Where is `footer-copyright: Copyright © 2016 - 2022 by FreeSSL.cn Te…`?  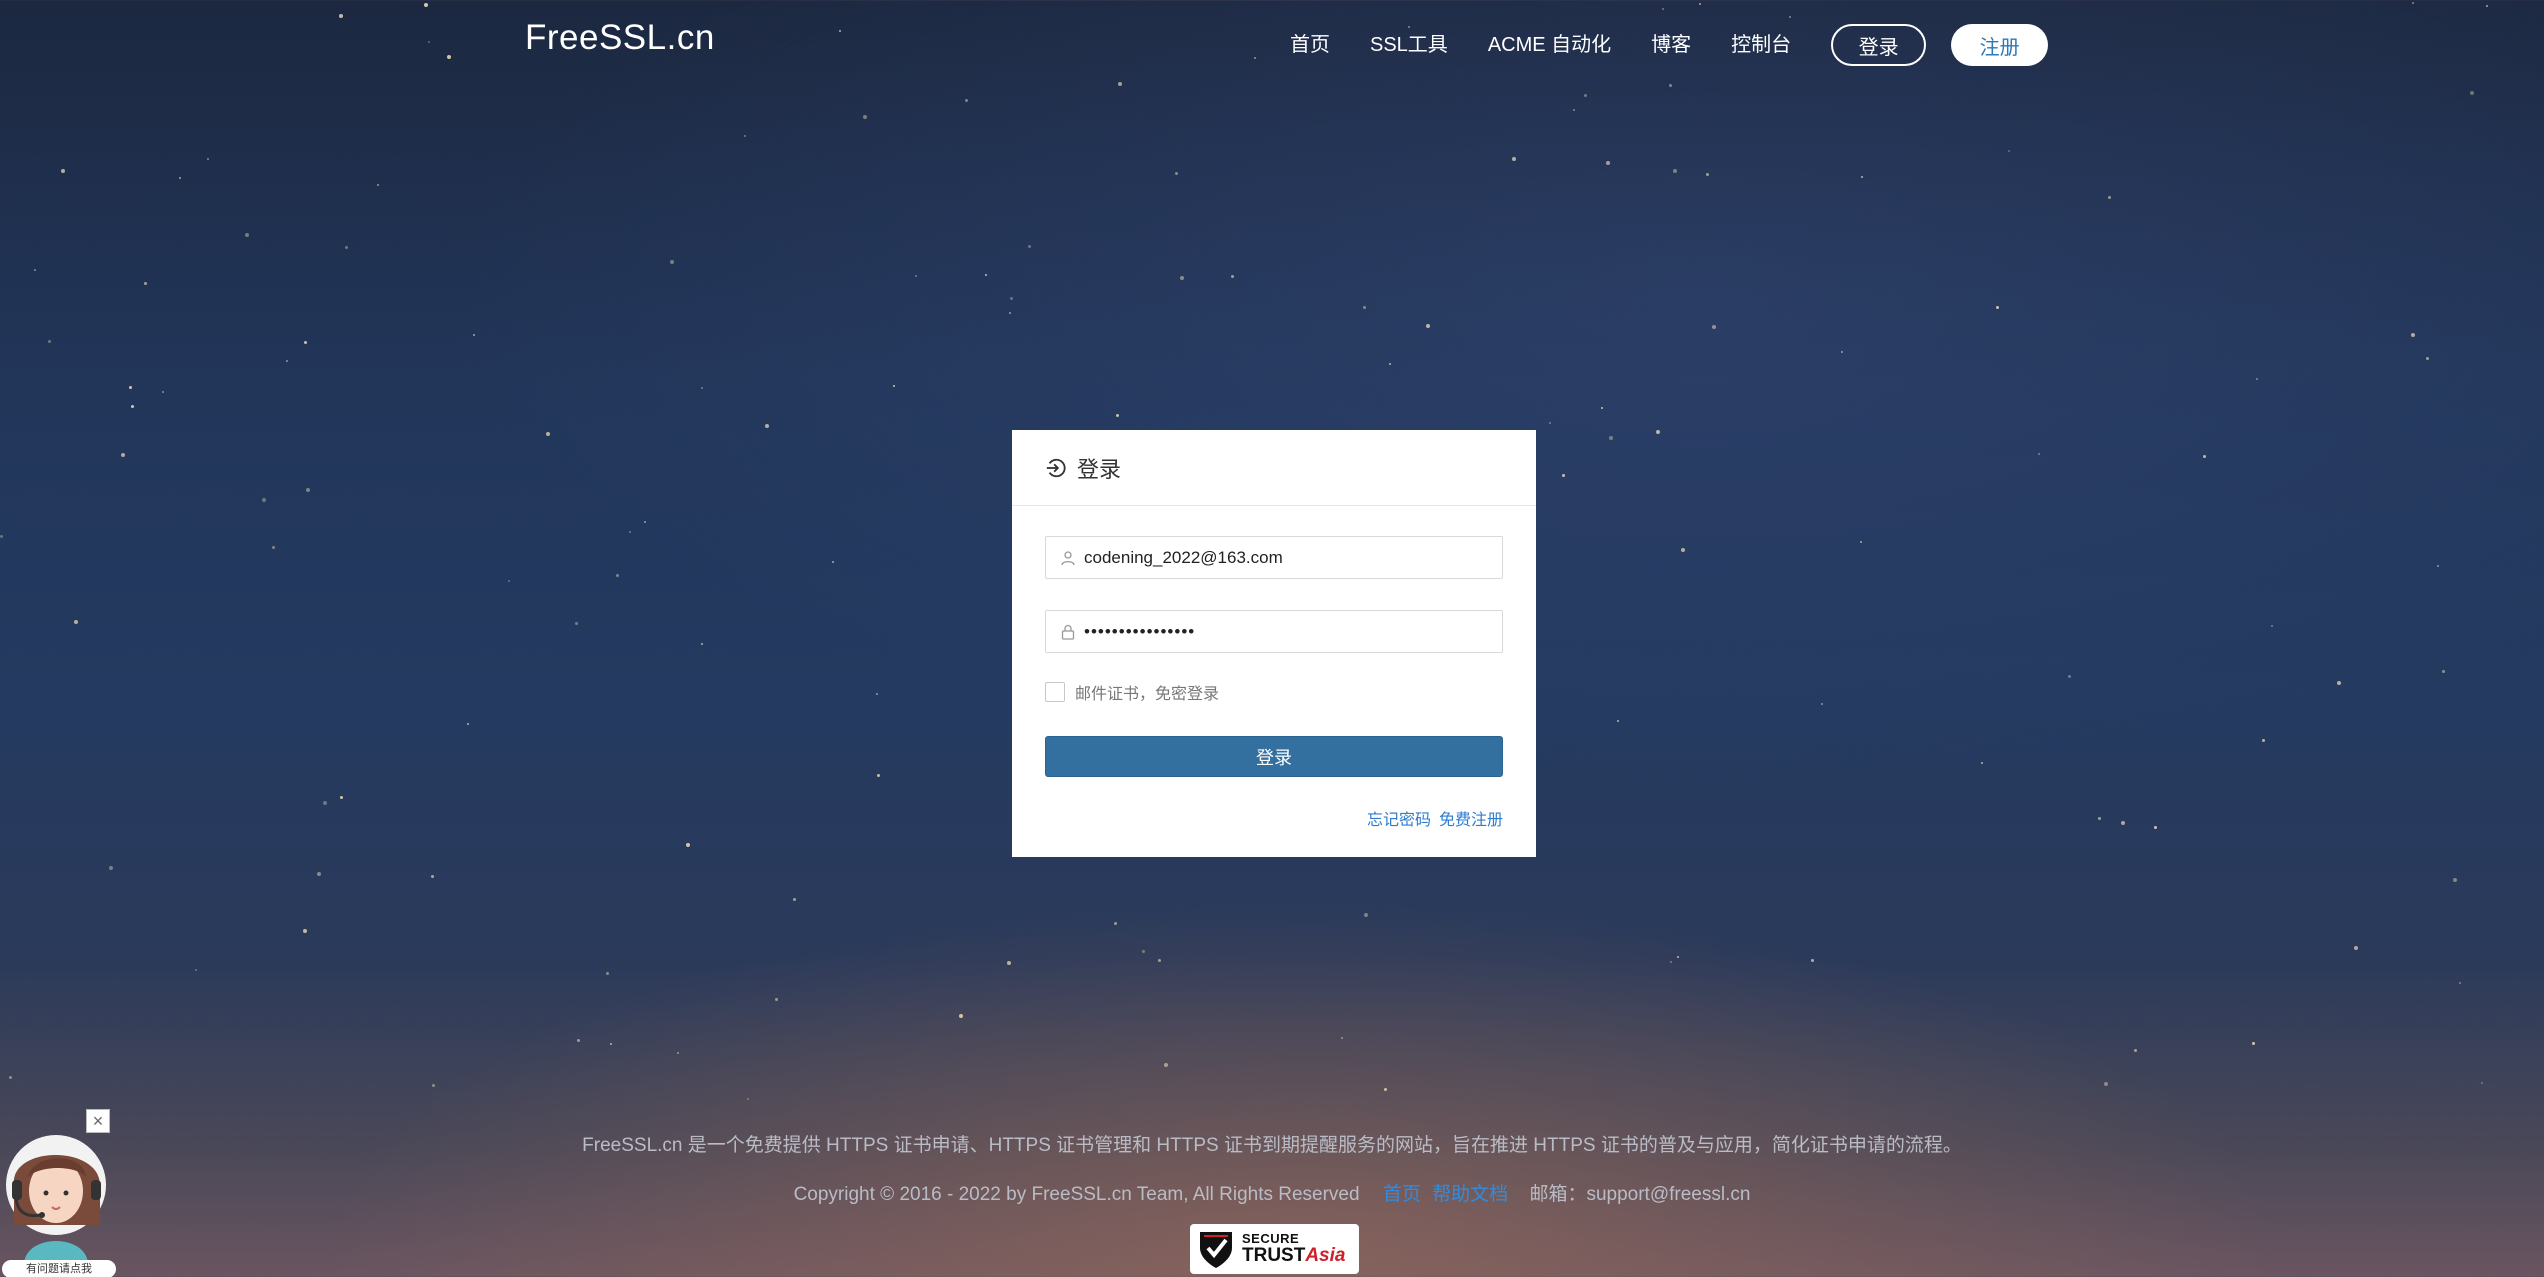
footer-copyright: Copyright © 2016 - 2022 by FreeSSL.cn Te… is located at coordinates (1272, 1192).